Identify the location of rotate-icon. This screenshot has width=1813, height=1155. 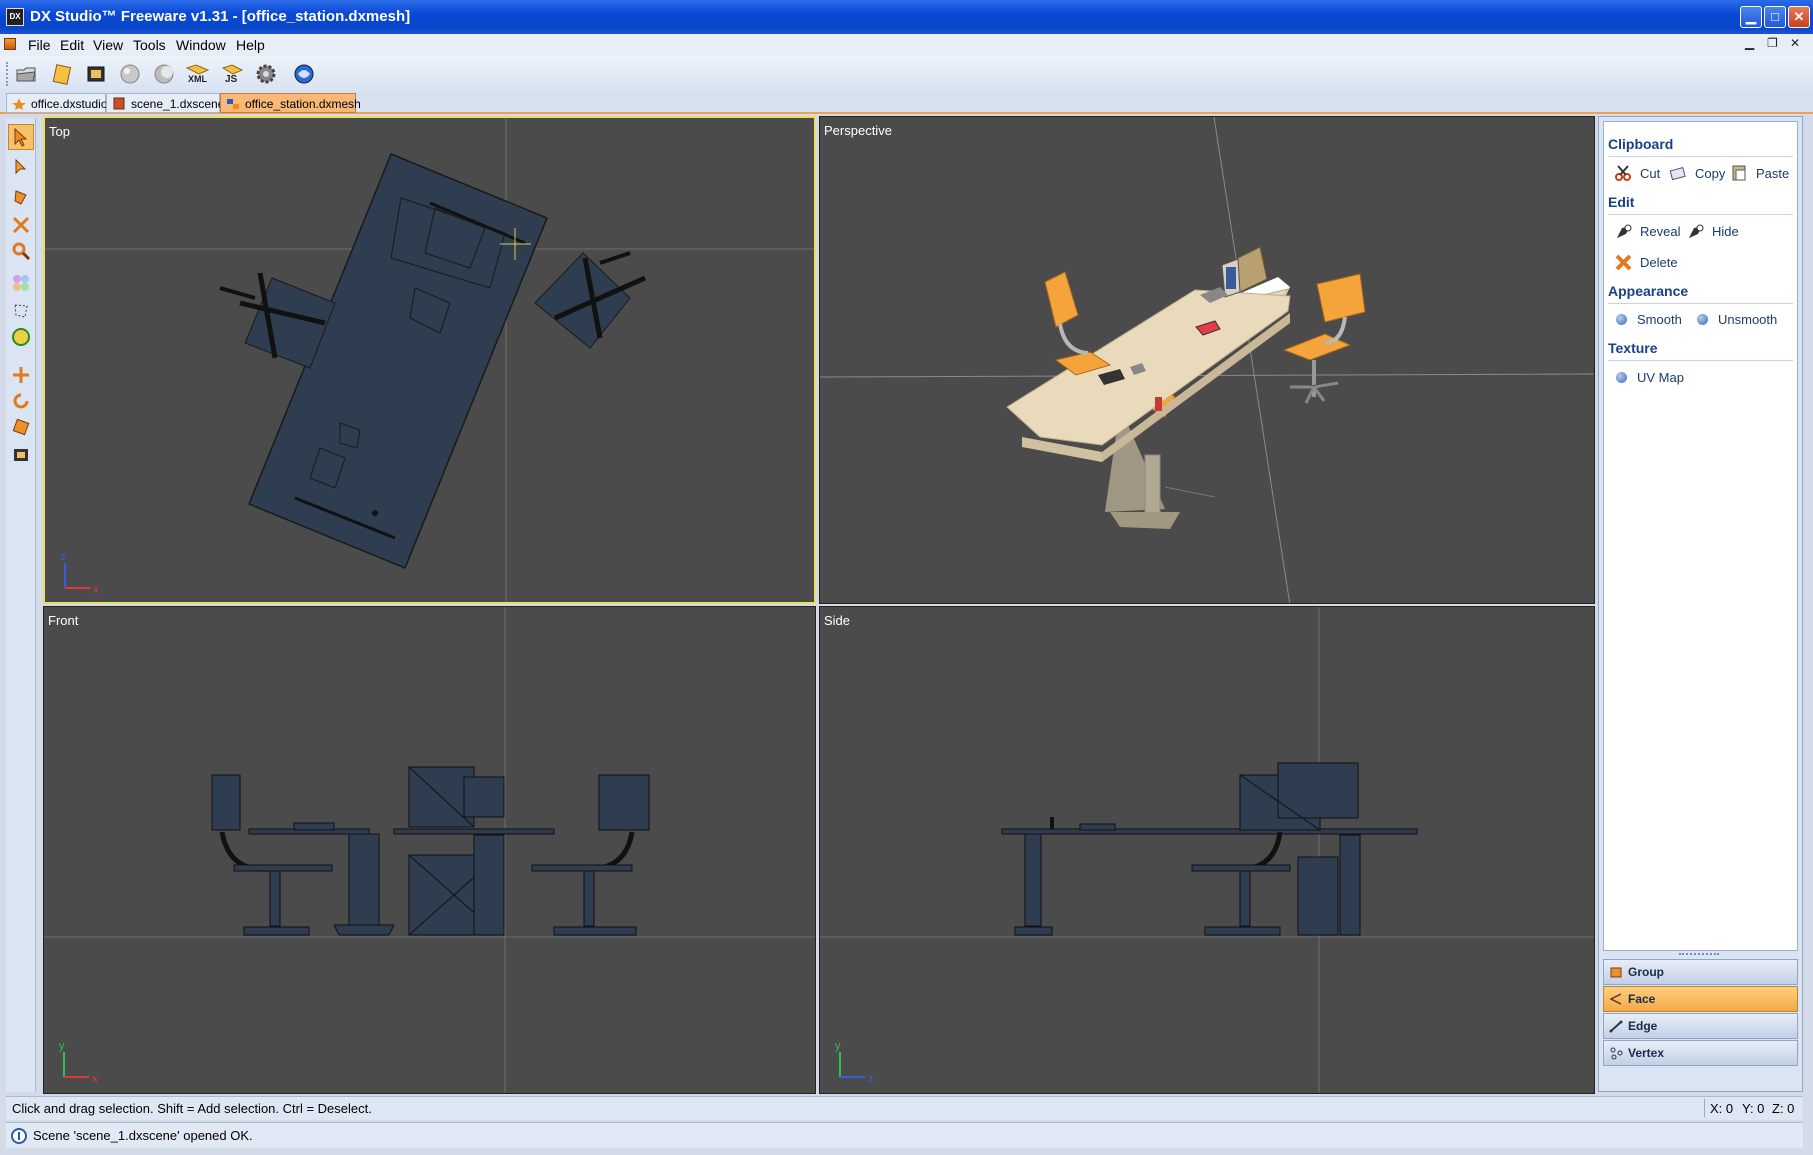
(21, 401).